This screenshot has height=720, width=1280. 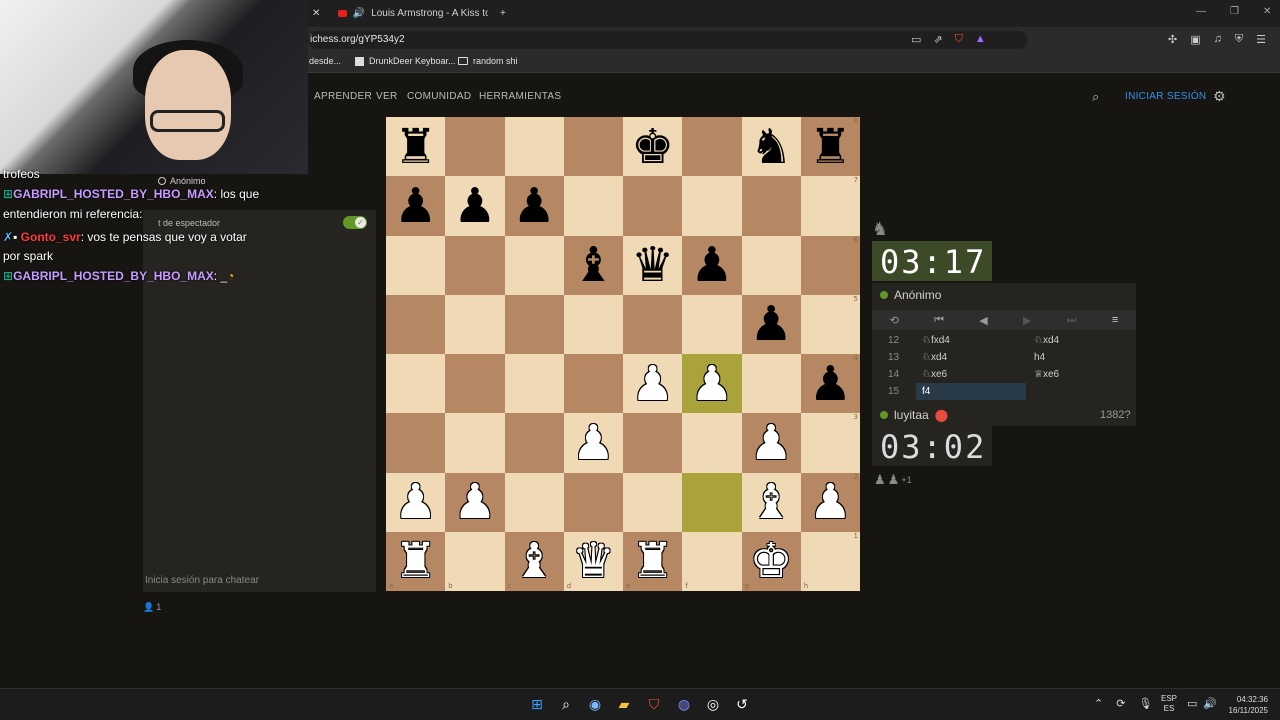 I want to click on square-a3, so click(x=416, y=443).